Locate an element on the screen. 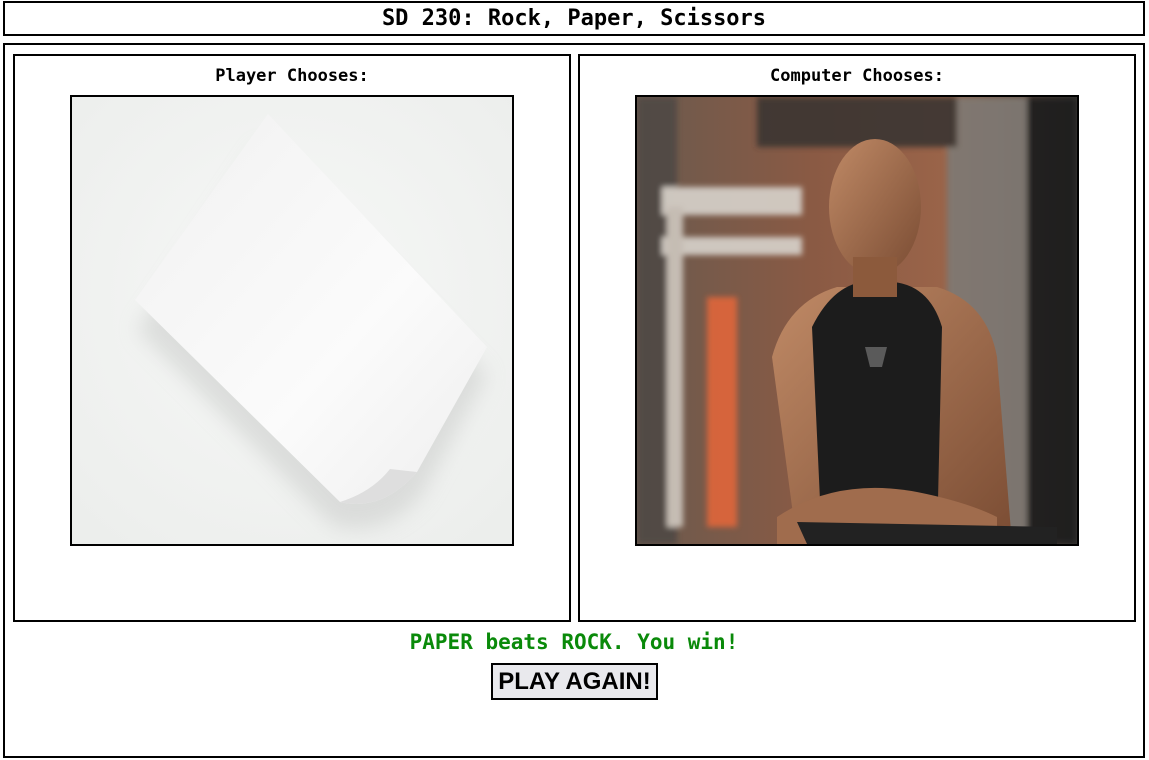 This screenshot has height=760, width=1149. page-title-text: SD 230: Rock, Paper, Scissors is located at coordinates (574, 18).